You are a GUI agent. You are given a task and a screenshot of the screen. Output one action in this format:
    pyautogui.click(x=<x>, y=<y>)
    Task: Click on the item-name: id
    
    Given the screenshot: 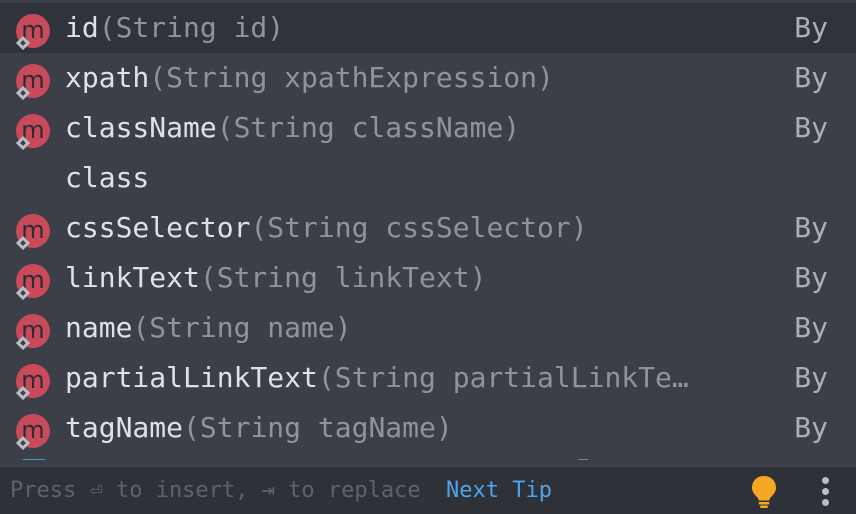 What is the action you would take?
    pyautogui.click(x=82, y=27)
    